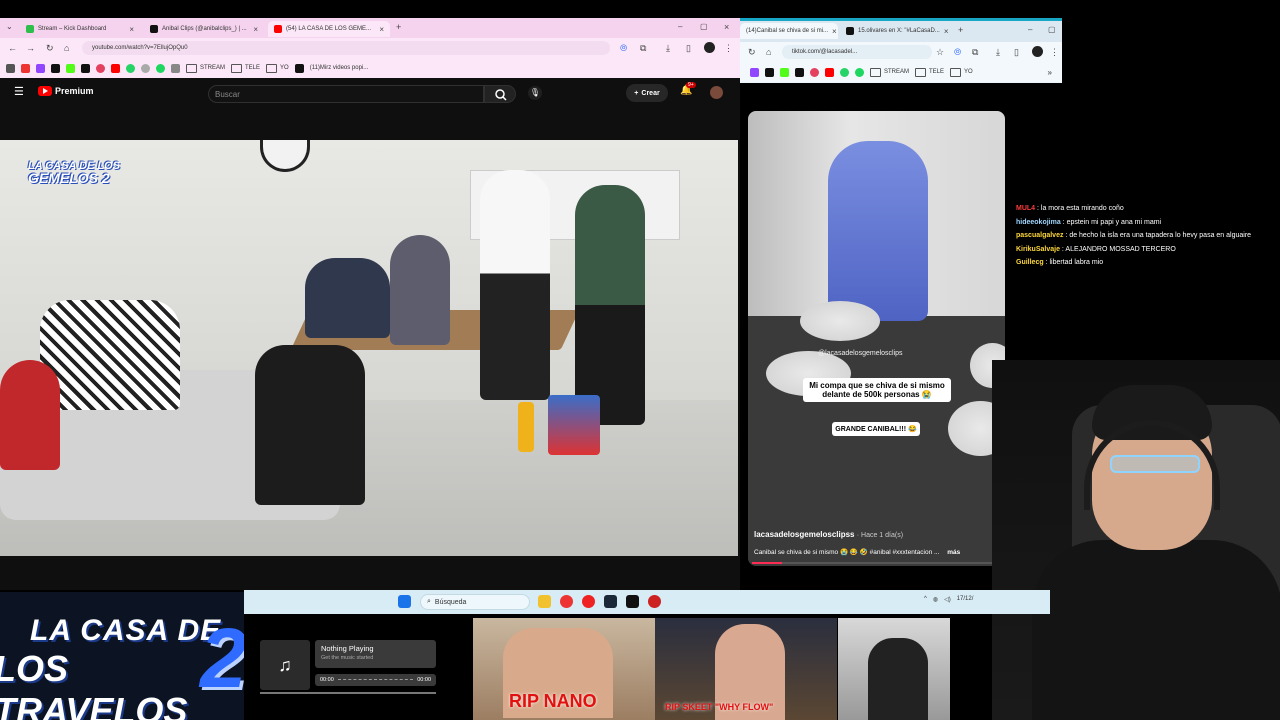 This screenshot has width=1280, height=720. Describe the element at coordinates (66, 91) in the screenshot. I see `youtube-logo: Premium` at that location.